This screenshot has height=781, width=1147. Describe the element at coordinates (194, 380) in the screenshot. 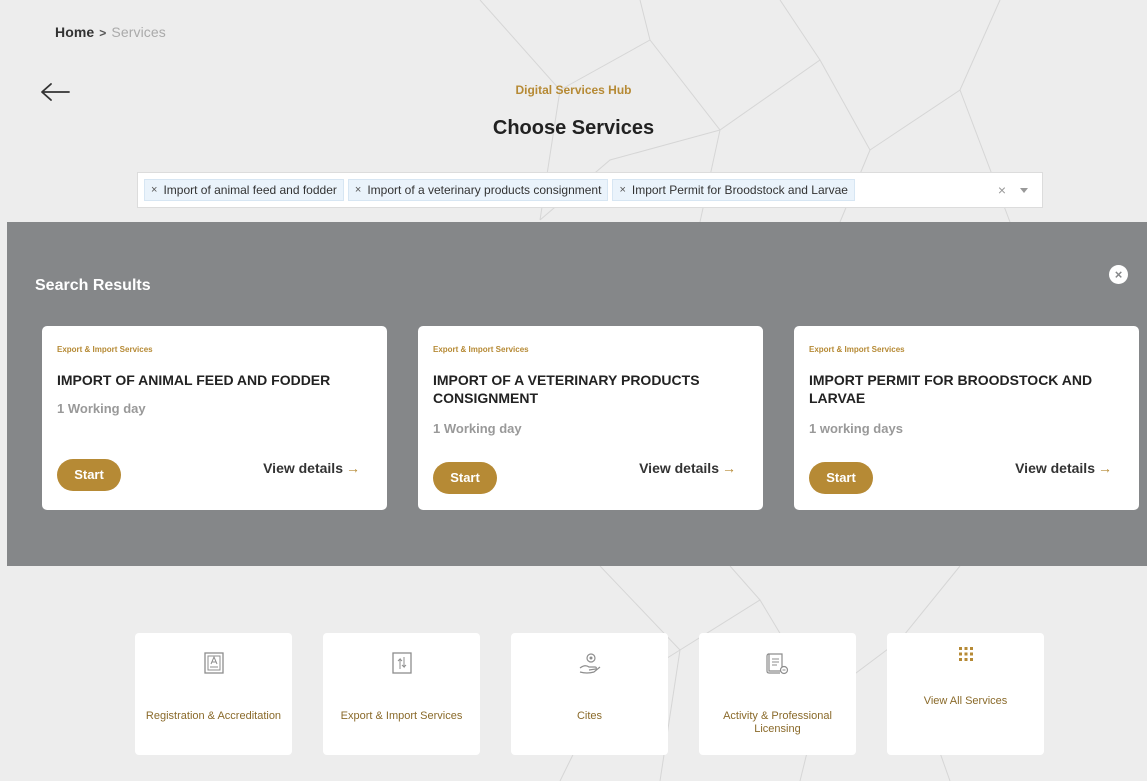

I see `card-title: IMPORT OF ANIMAL FEED AND FODDER` at that location.